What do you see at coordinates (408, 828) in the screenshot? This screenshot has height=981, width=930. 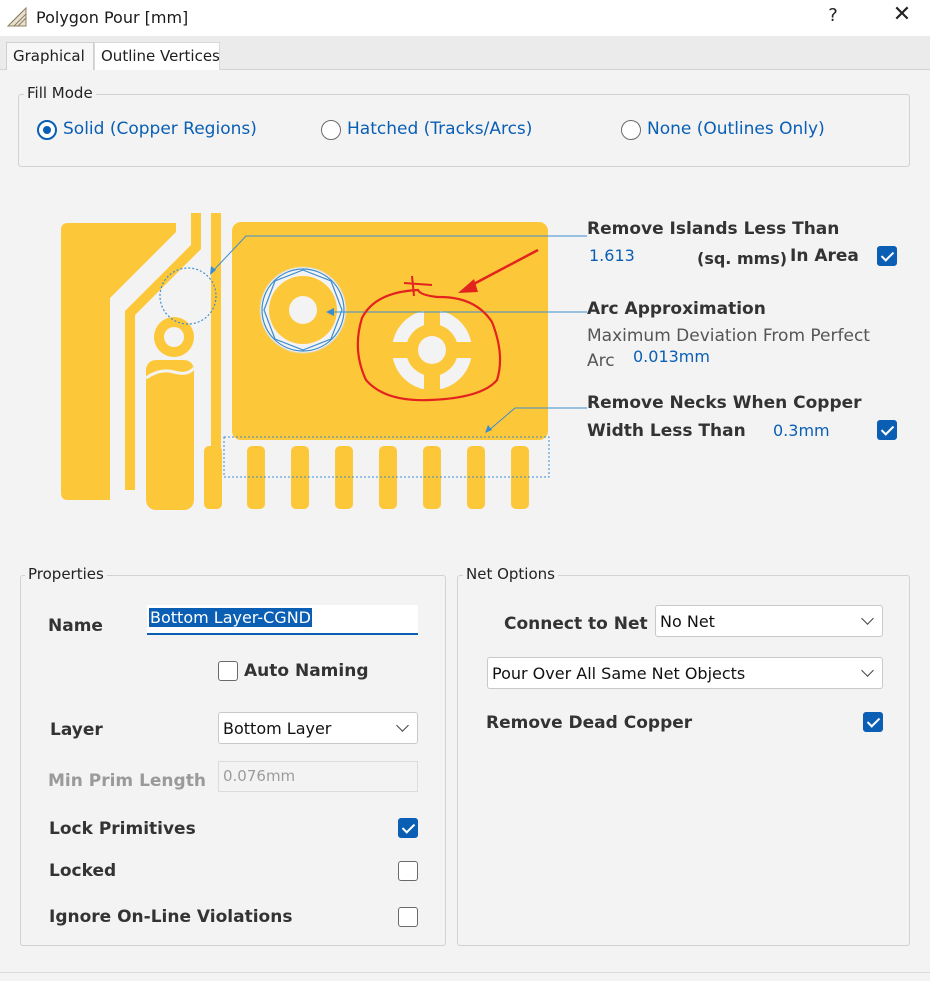 I see `lock-primitives-checkbox` at bounding box center [408, 828].